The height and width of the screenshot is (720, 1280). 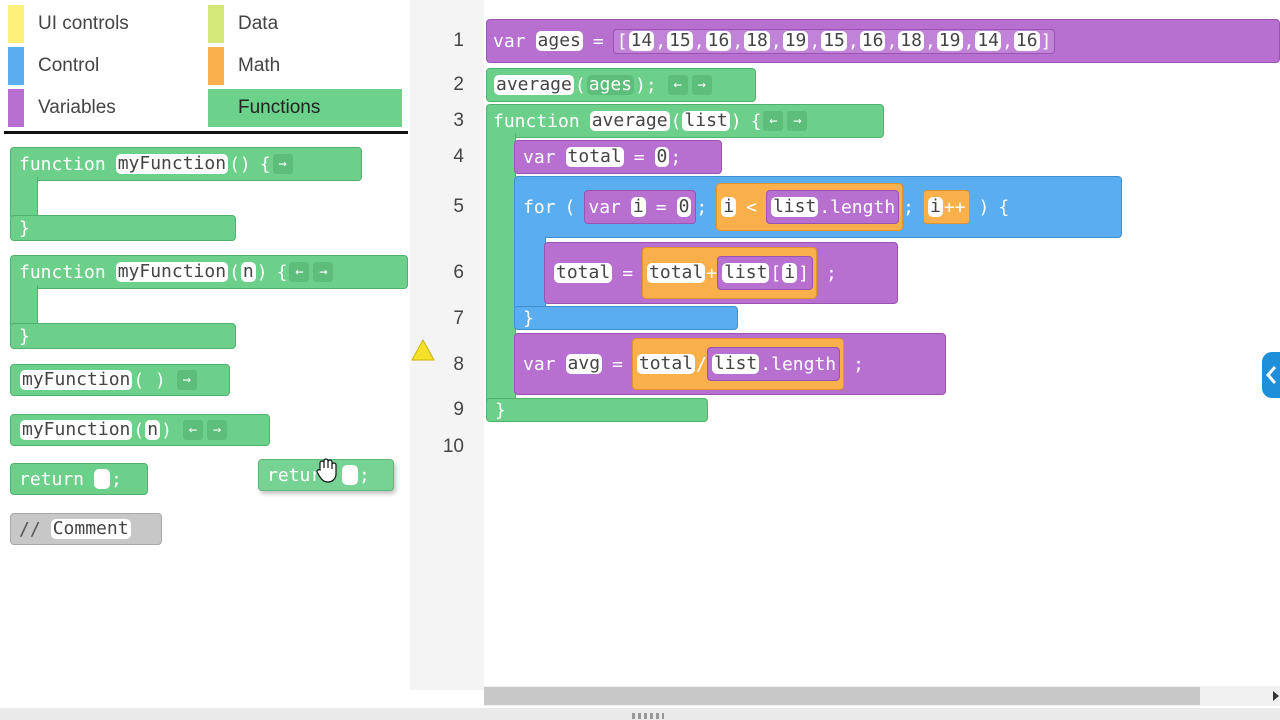 I want to click on addition-block: total + list [ i ], so click(x=729, y=273).